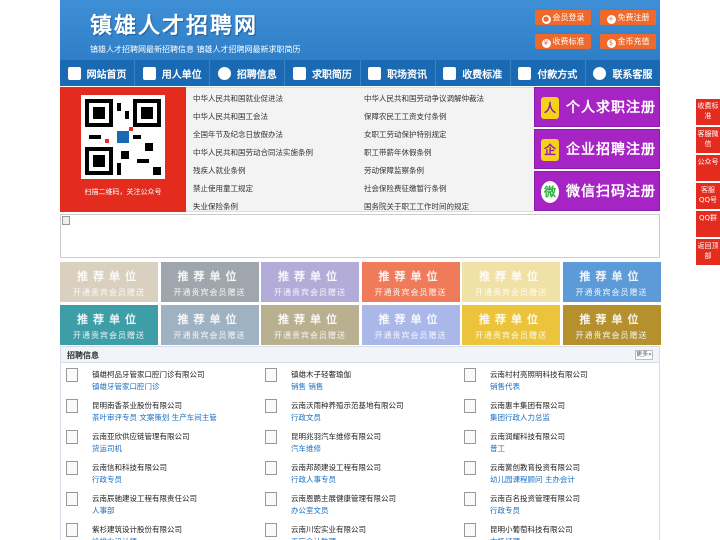 This screenshot has width=720, height=540. Describe the element at coordinates (628, 41) in the screenshot. I see `recharge-button: $ 金币充值` at that location.